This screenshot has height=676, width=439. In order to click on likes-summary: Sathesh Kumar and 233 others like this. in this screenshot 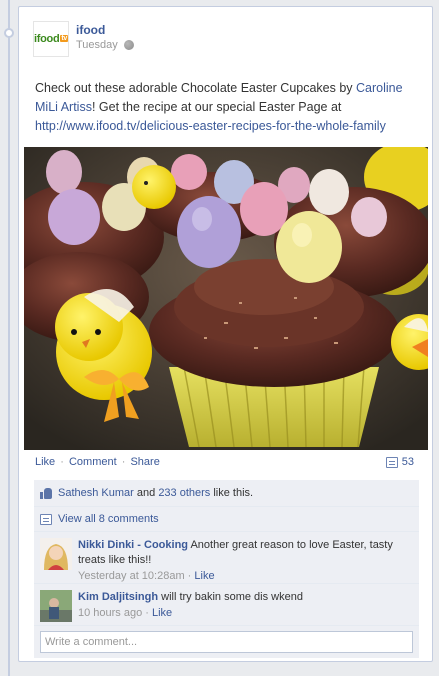, I will do `click(226, 493)`.